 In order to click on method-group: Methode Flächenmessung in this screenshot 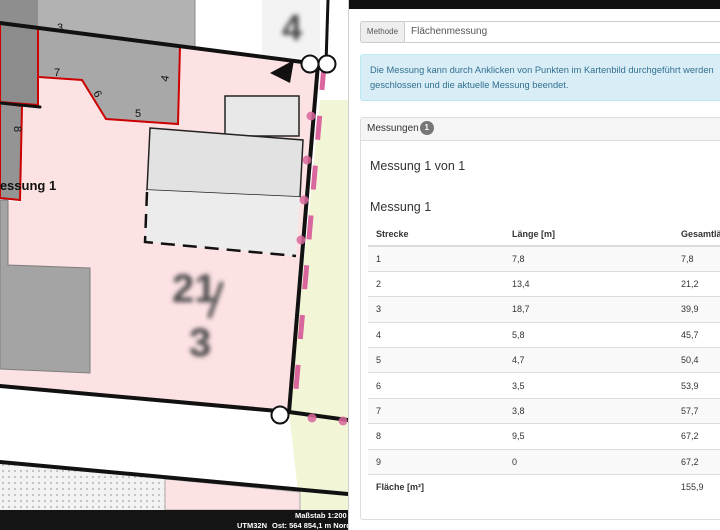, I will do `click(540, 32)`.